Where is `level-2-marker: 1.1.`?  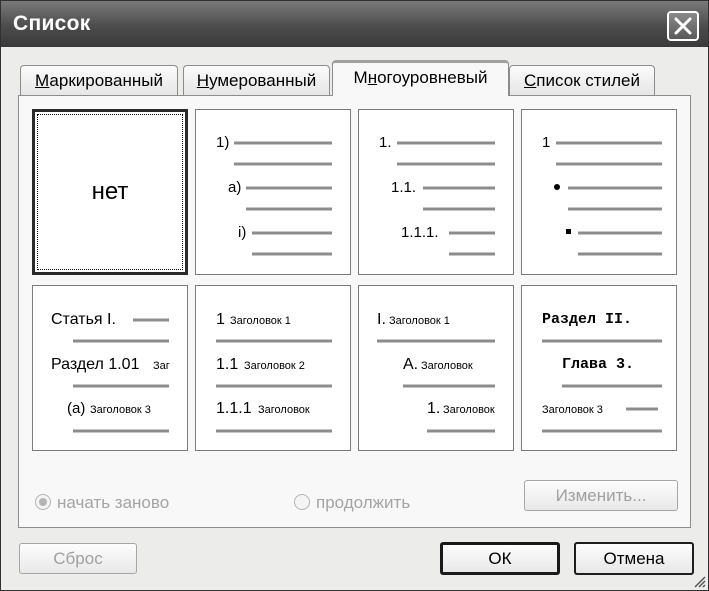 level-2-marker: 1.1. is located at coordinates (403, 187).